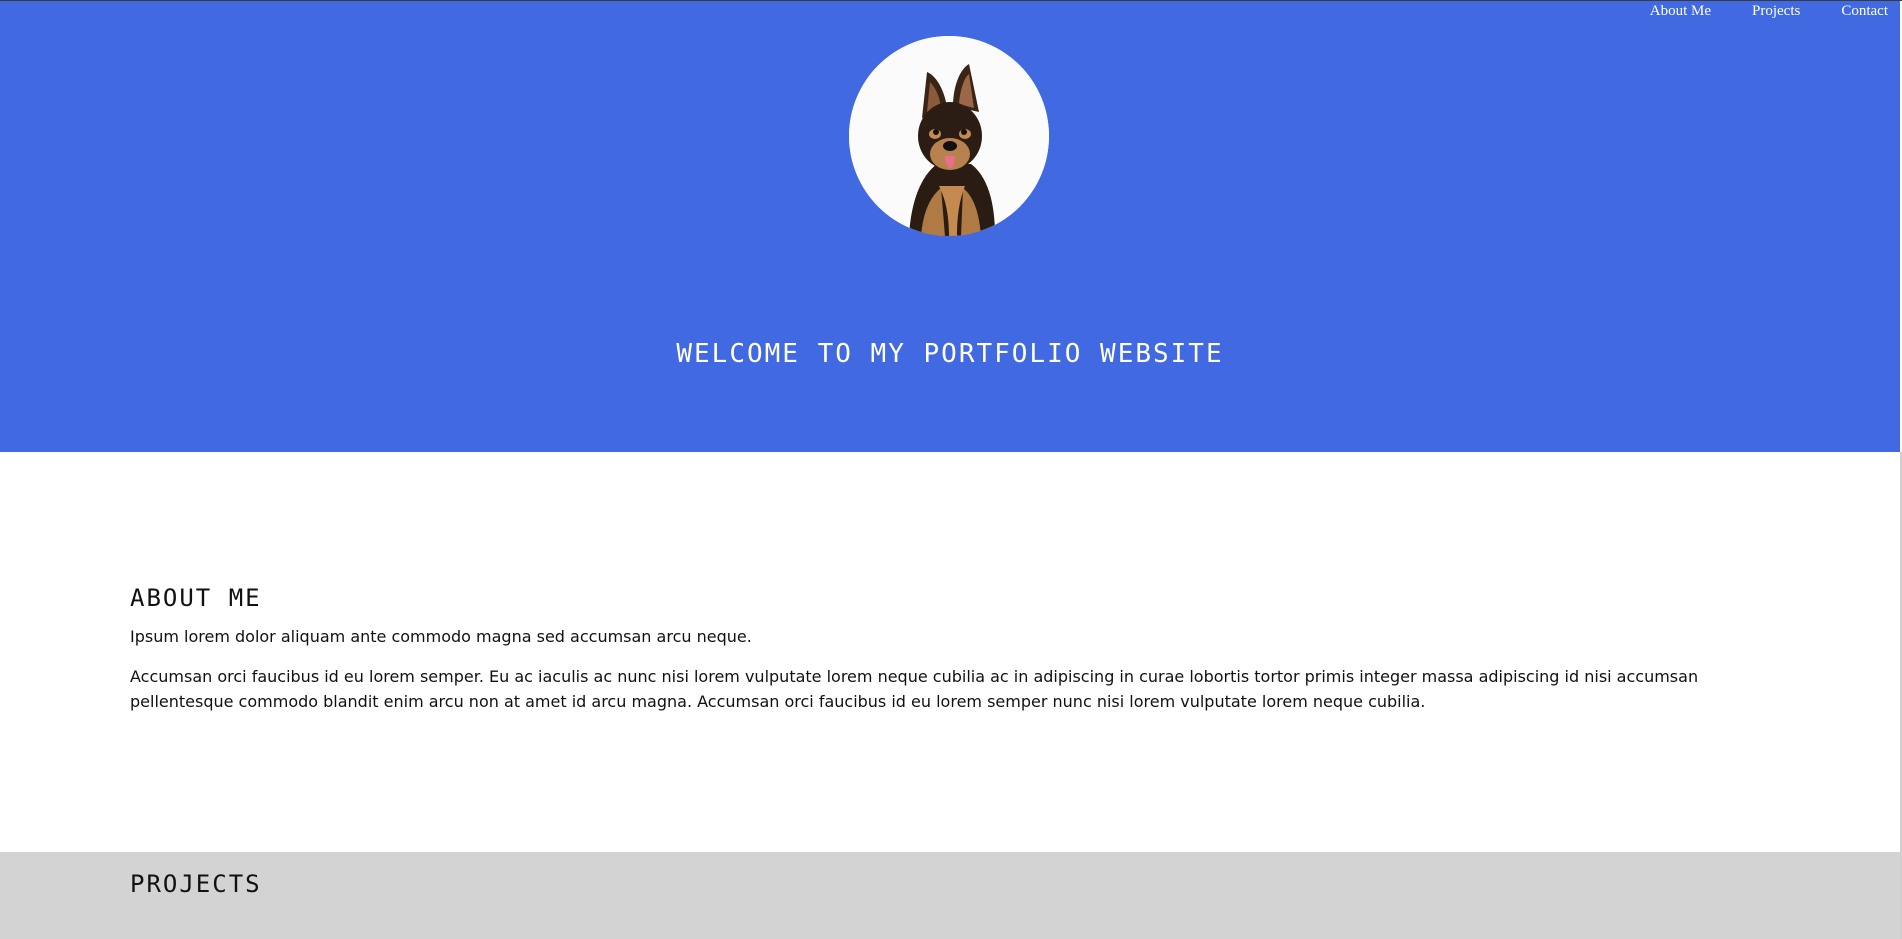 The height and width of the screenshot is (939, 1902). Describe the element at coordinates (1755, 11) in the screenshot. I see `nav-link-projects: Projects` at that location.